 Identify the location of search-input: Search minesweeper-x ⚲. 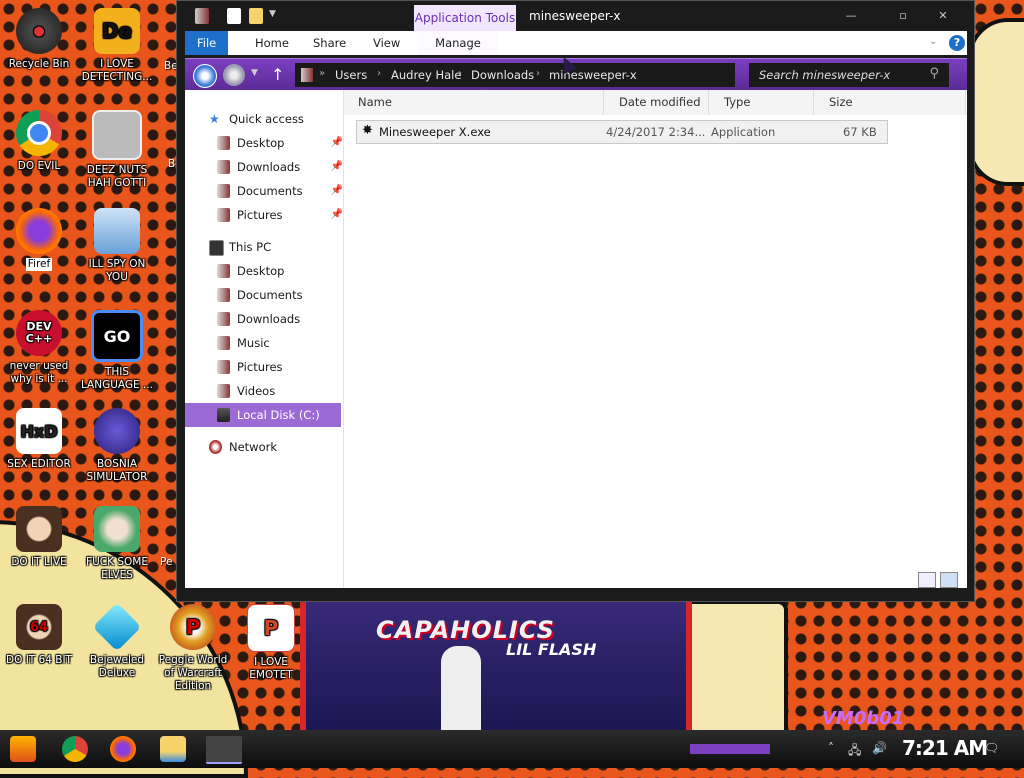
(849, 75).